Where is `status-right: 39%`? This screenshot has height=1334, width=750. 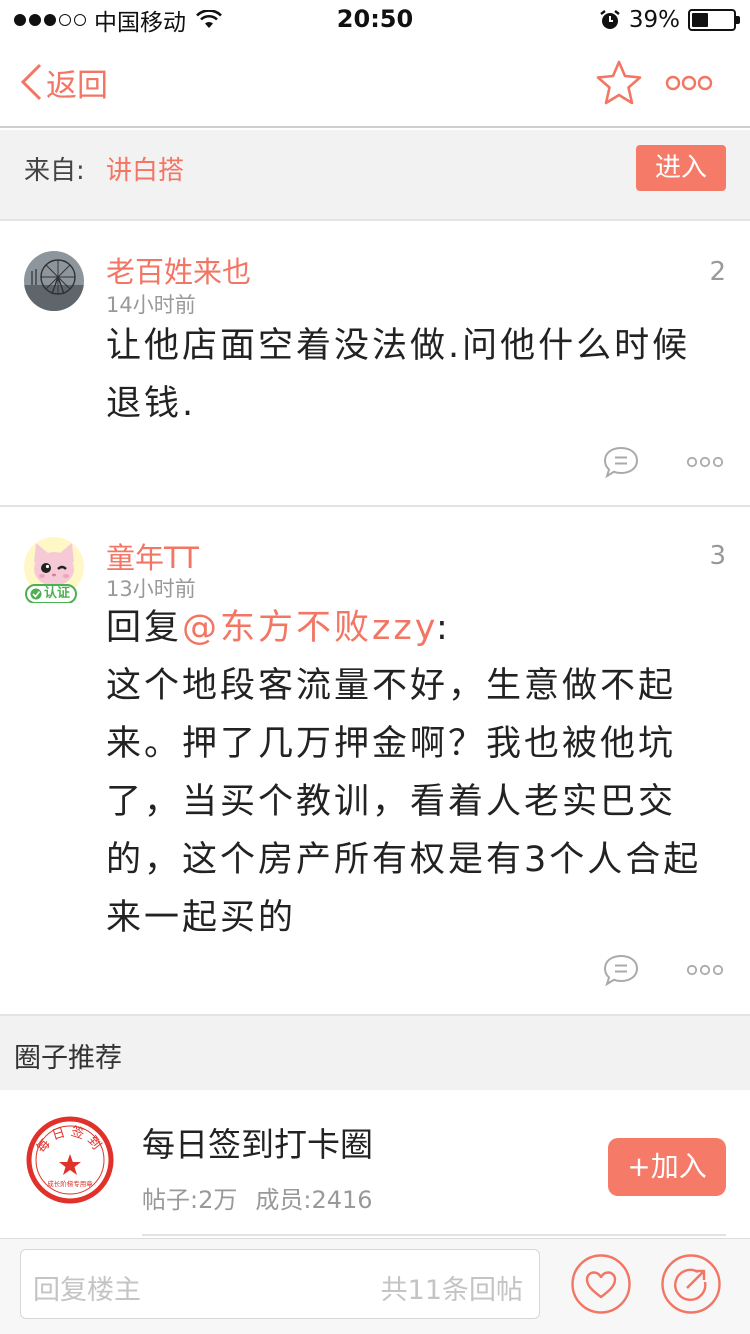 status-right: 39% is located at coordinates (669, 20).